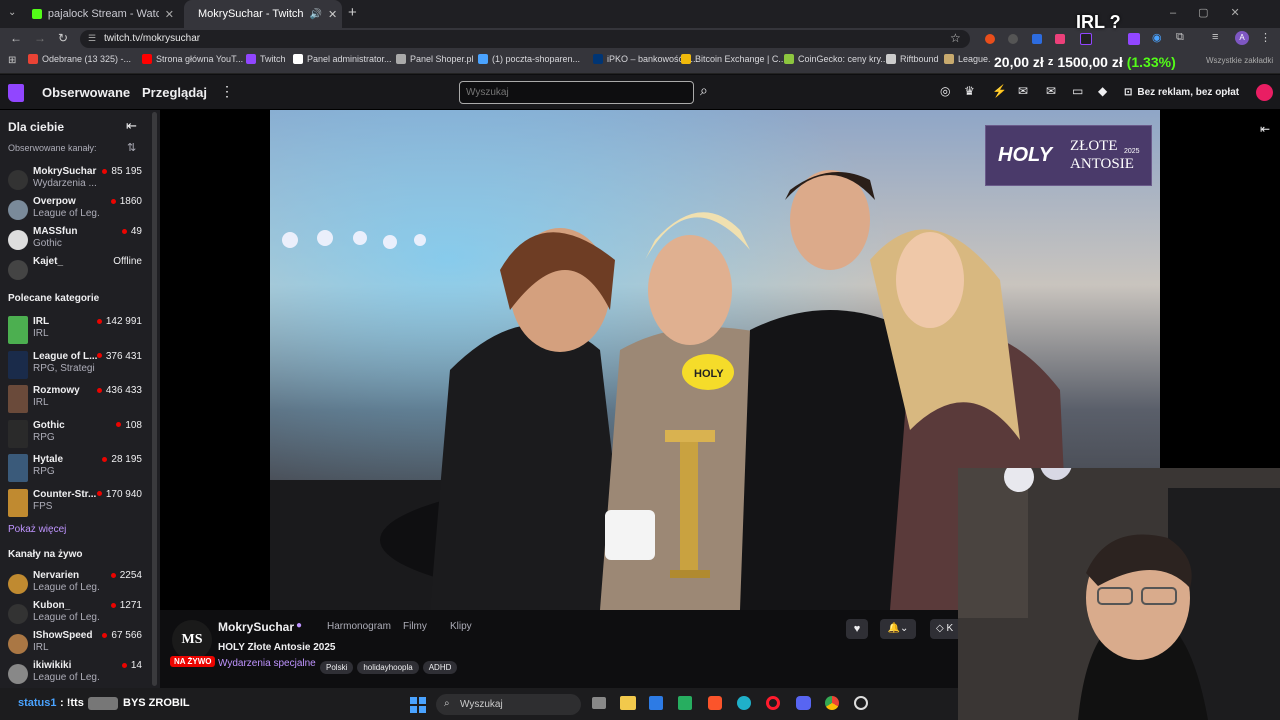 This screenshot has width=1280, height=720. I want to click on twitch-extension-icon, so click(1134, 39).